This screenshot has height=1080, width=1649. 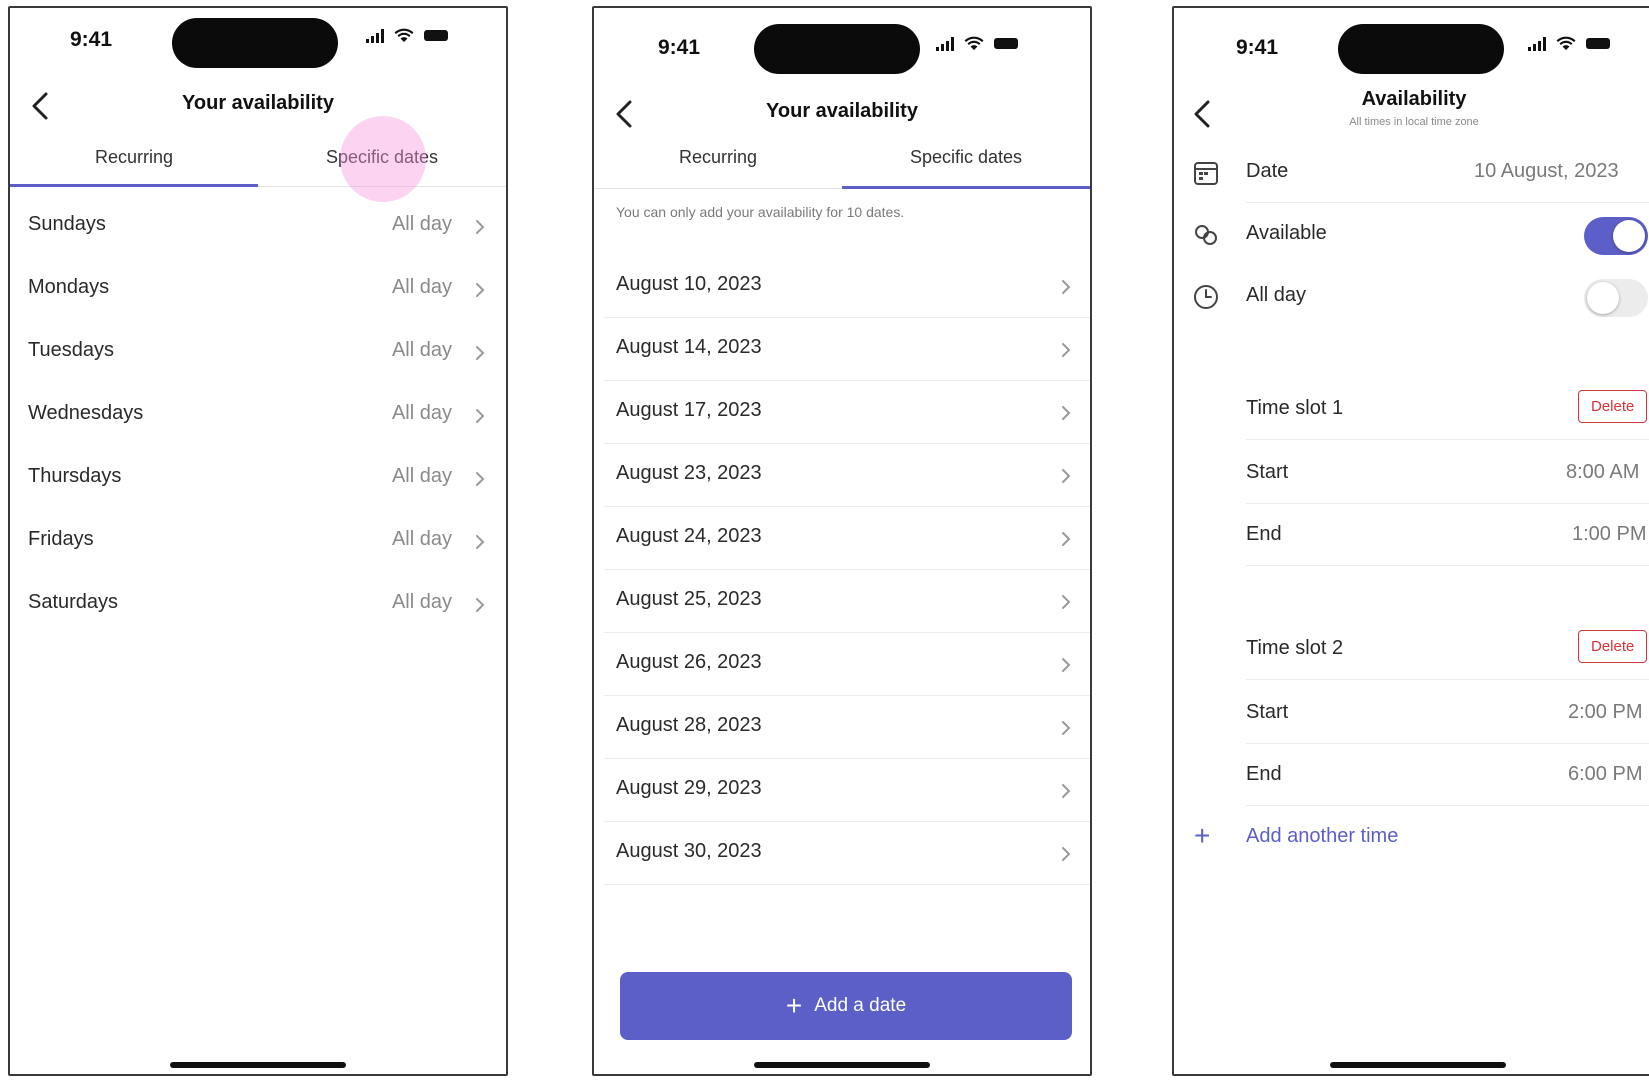 What do you see at coordinates (847, 727) in the screenshot?
I see `date-row: August 28, 2023` at bounding box center [847, 727].